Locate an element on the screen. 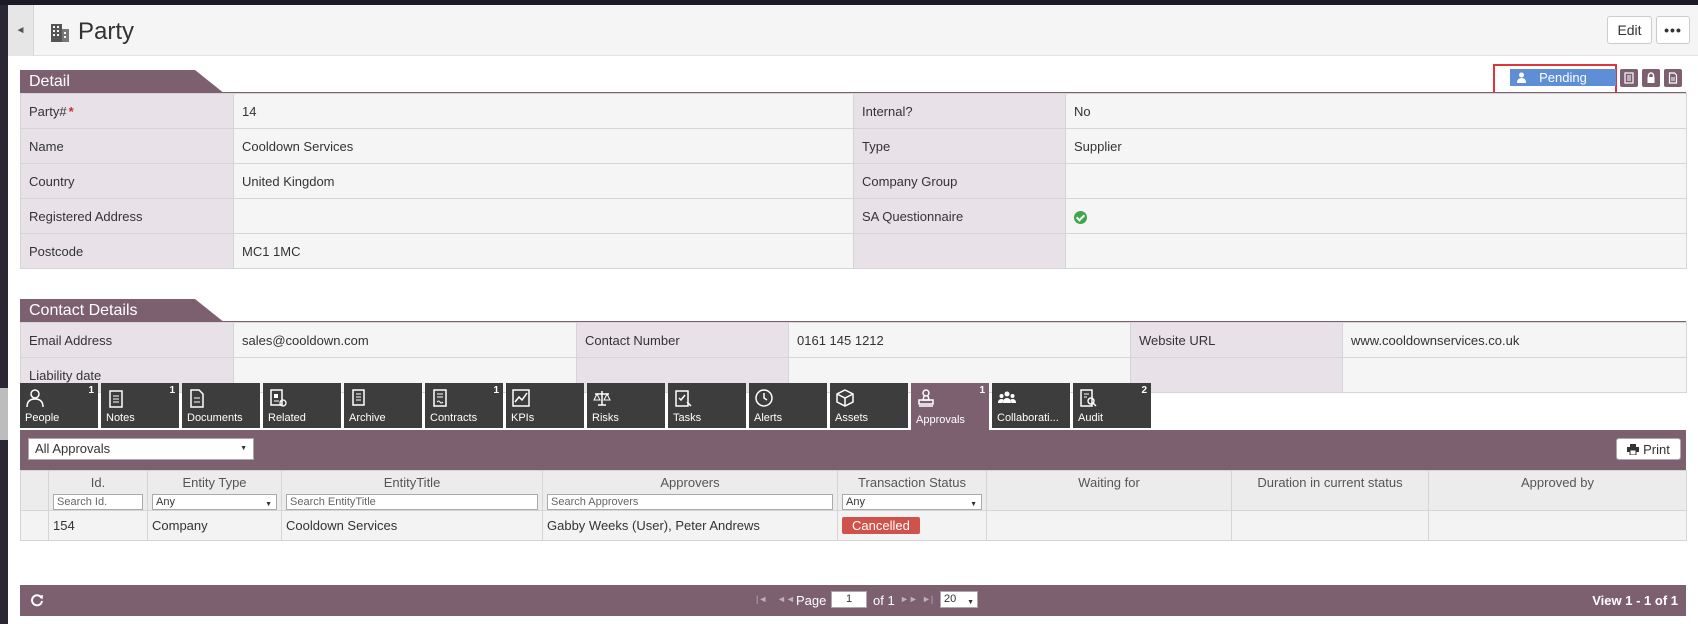 The width and height of the screenshot is (1698, 624). cell-entity-type: Company is located at coordinates (214, 525).